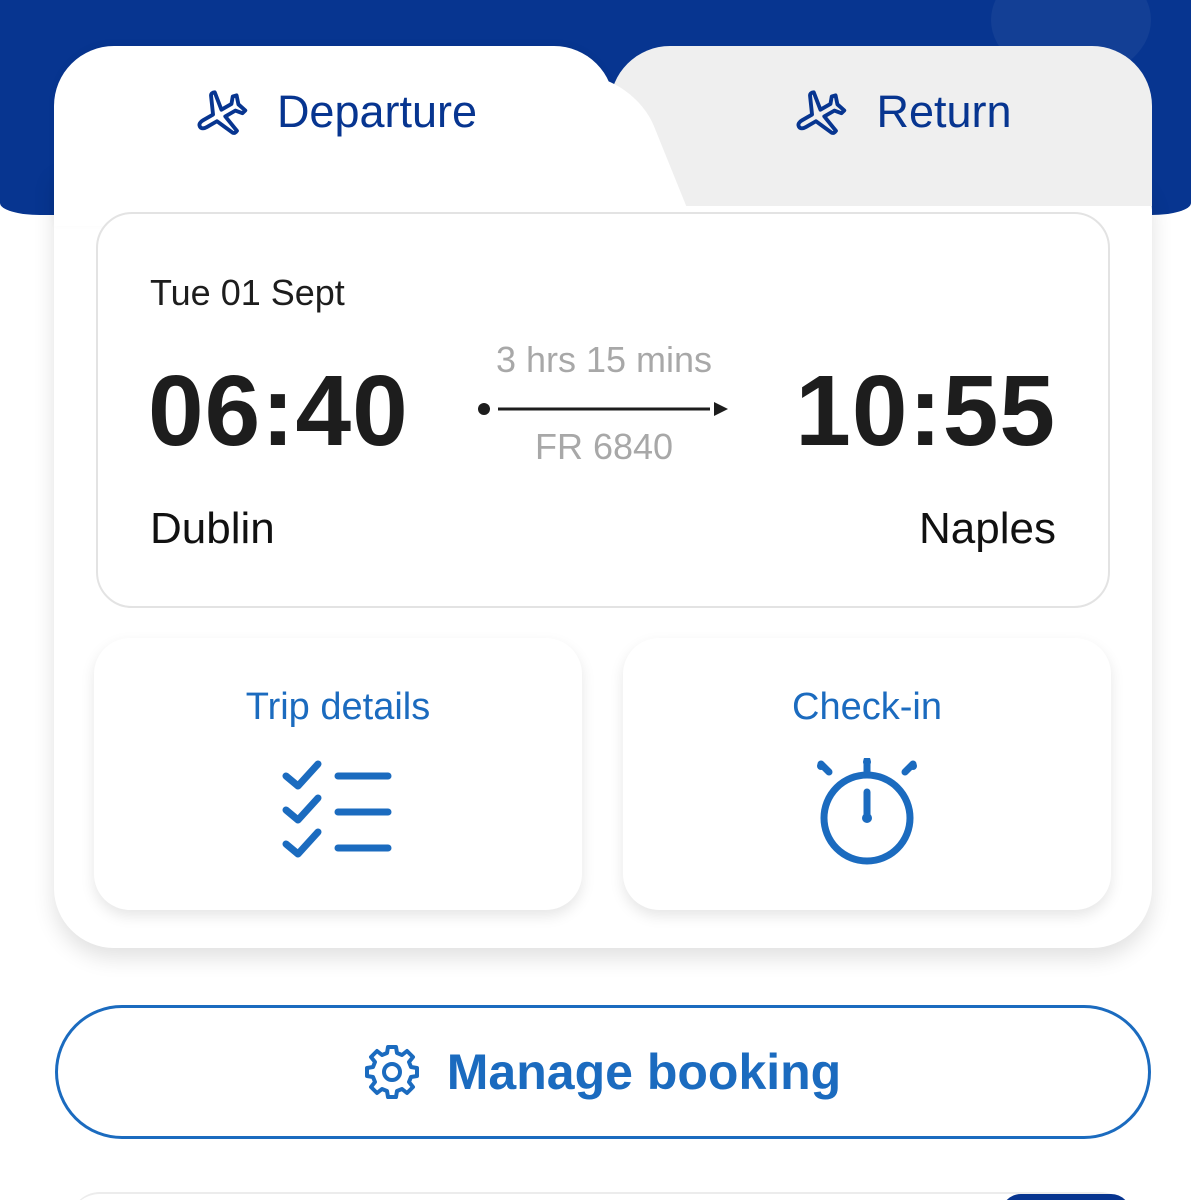 The width and height of the screenshot is (1191, 1200). What do you see at coordinates (644, 1072) in the screenshot?
I see `manage-booking-label: Manage booking` at bounding box center [644, 1072].